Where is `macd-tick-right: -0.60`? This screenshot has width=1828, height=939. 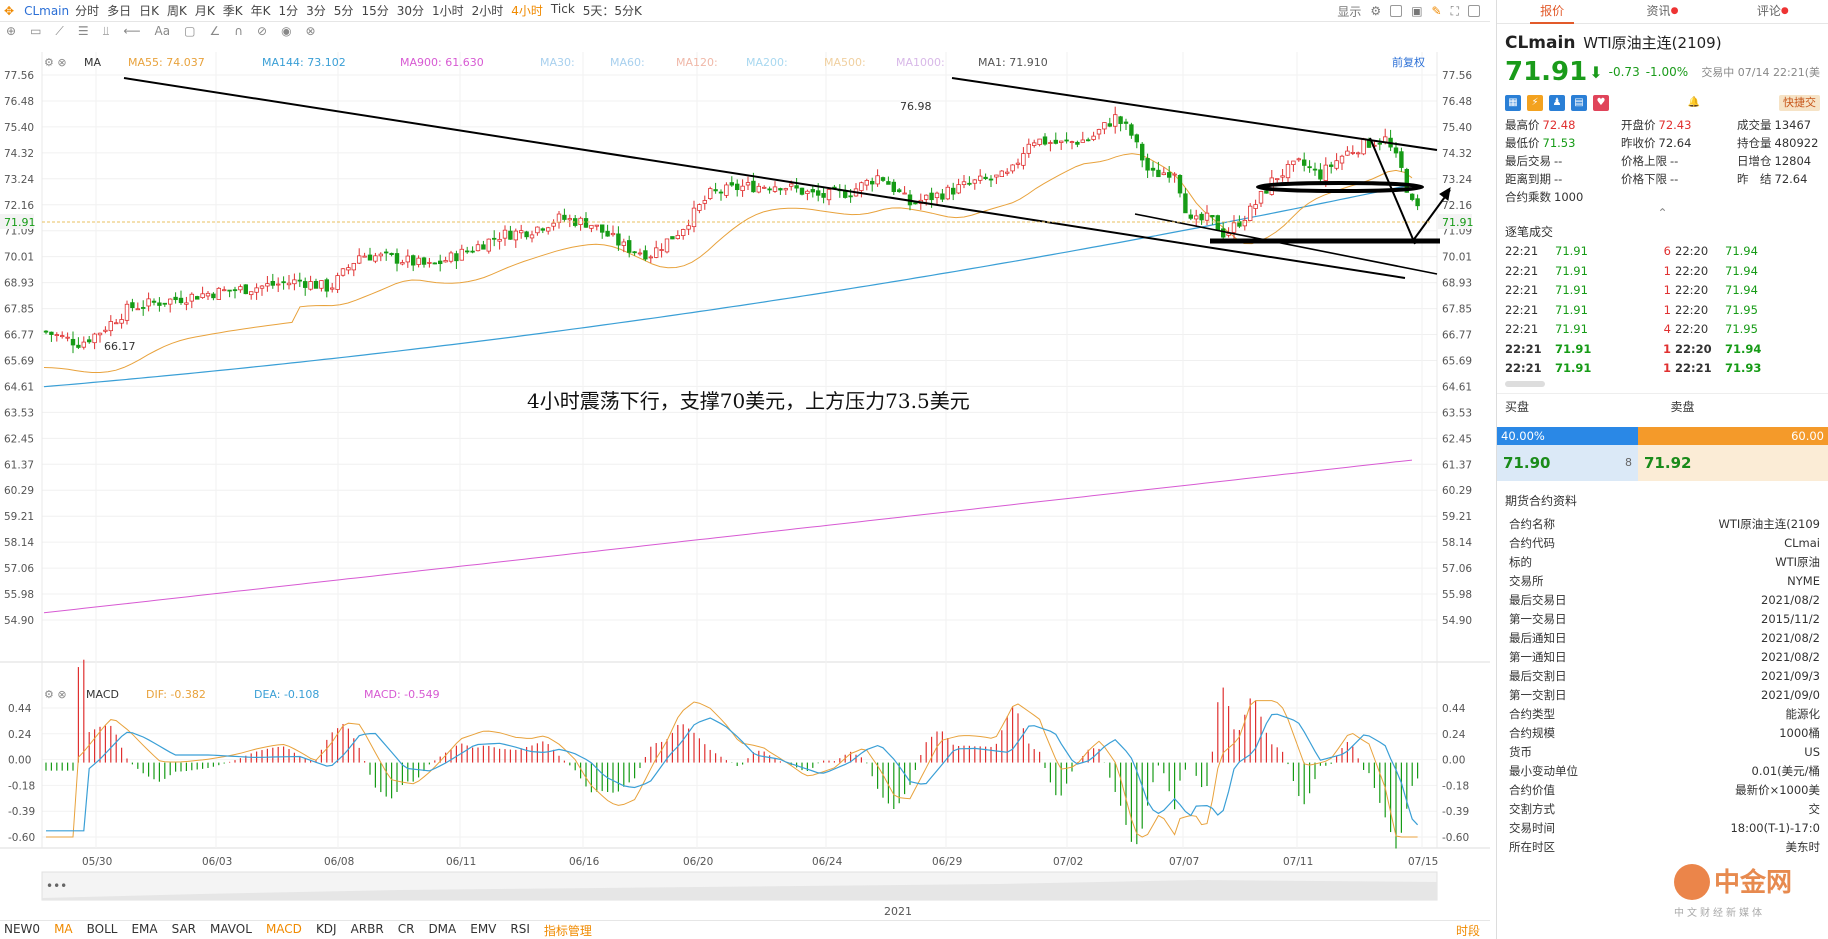
macd-tick-right: -0.60 is located at coordinates (1455, 838).